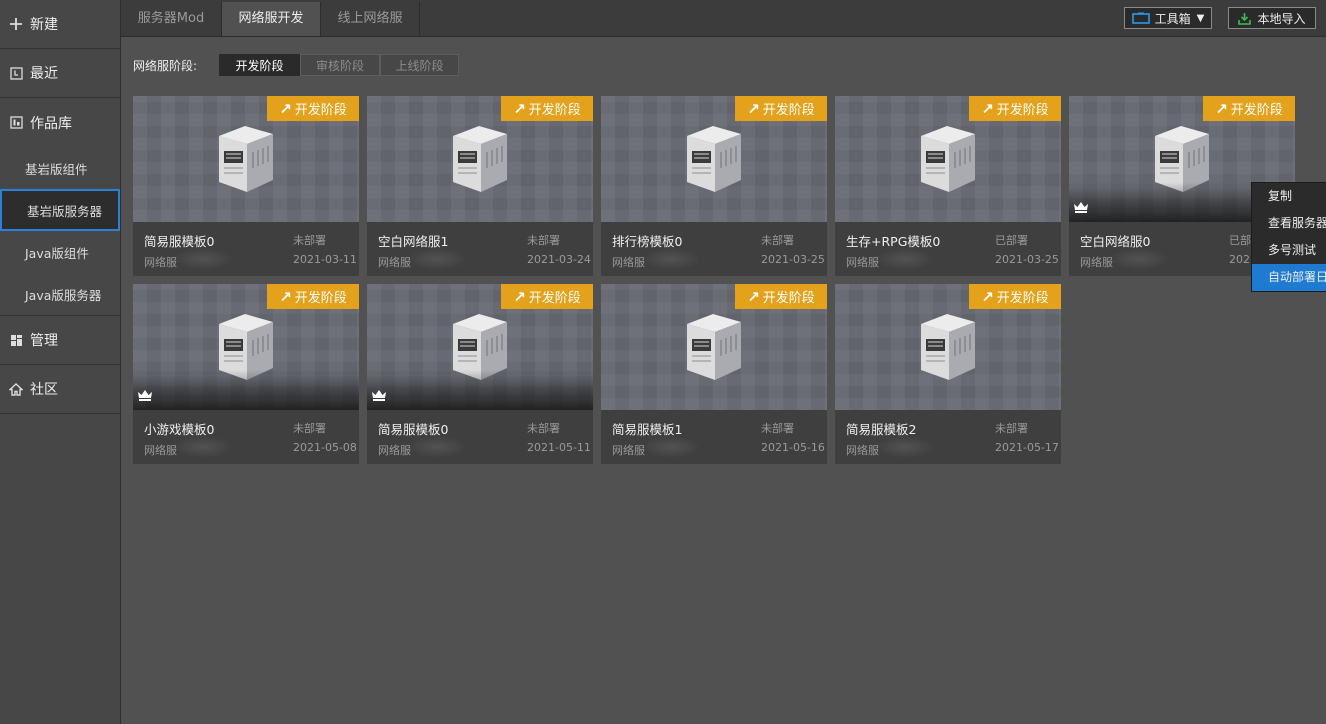 The image size is (1326, 724). What do you see at coordinates (325, 259) in the screenshot?
I see `card-date: 2021-03-11` at bounding box center [325, 259].